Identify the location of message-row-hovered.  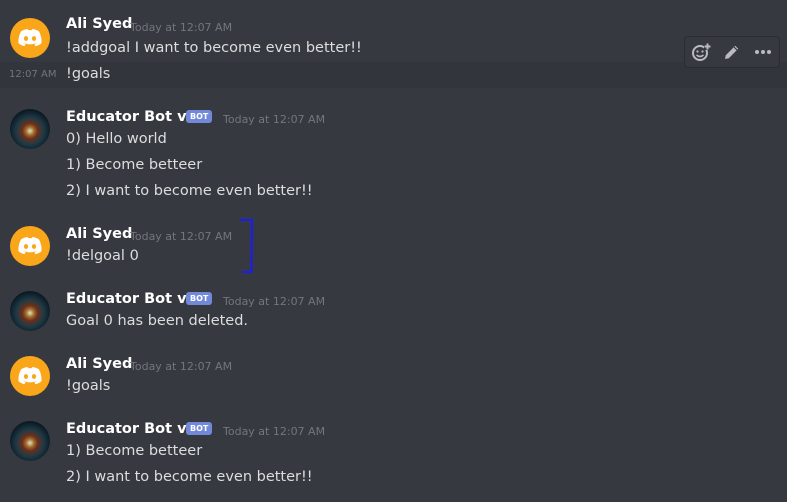
(393, 75).